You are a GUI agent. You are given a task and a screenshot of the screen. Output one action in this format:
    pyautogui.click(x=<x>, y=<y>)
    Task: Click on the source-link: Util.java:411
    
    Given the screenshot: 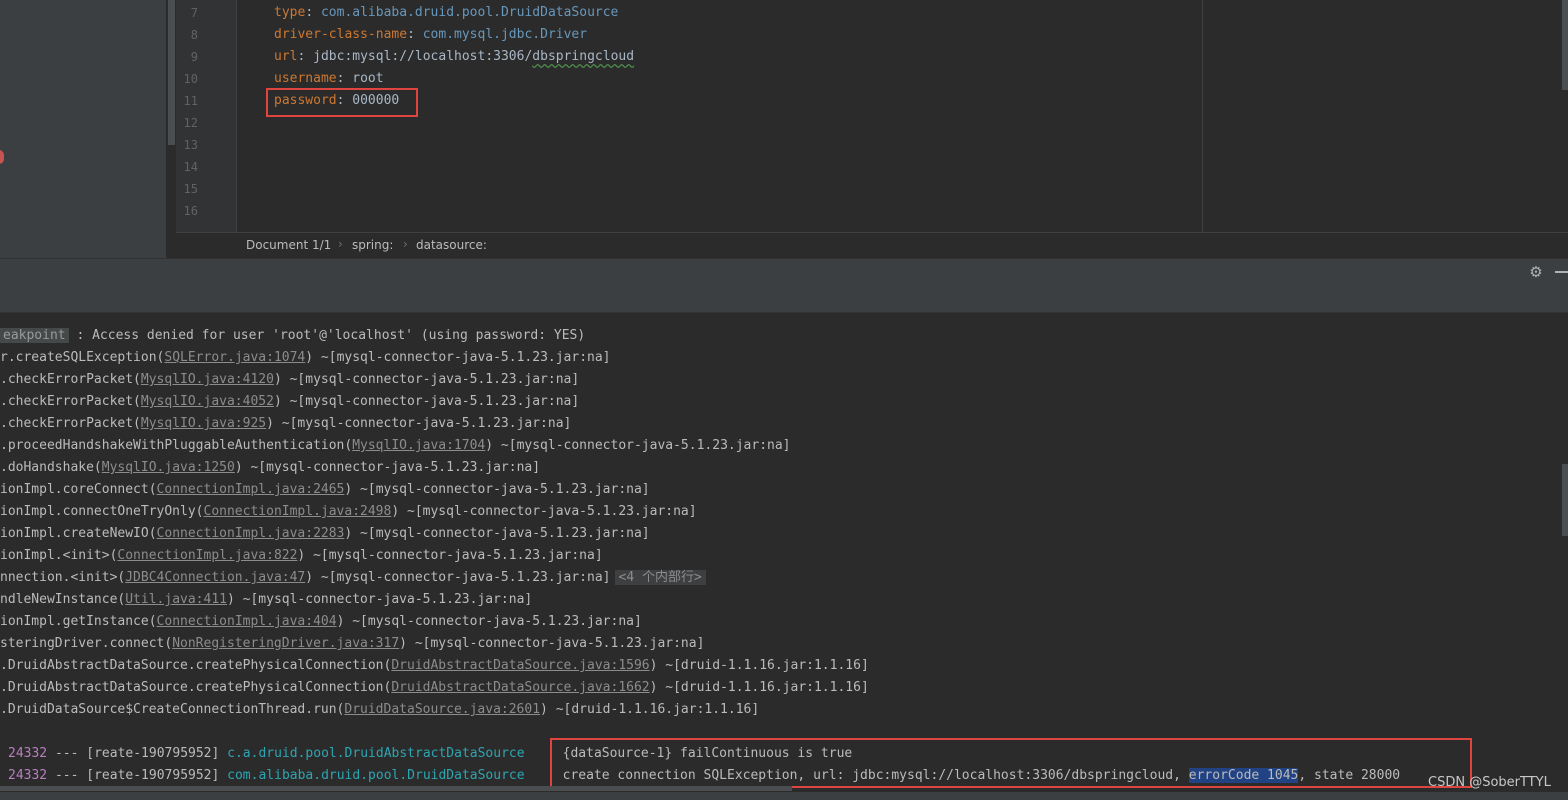 What is the action you would take?
    pyautogui.click(x=176, y=599)
    